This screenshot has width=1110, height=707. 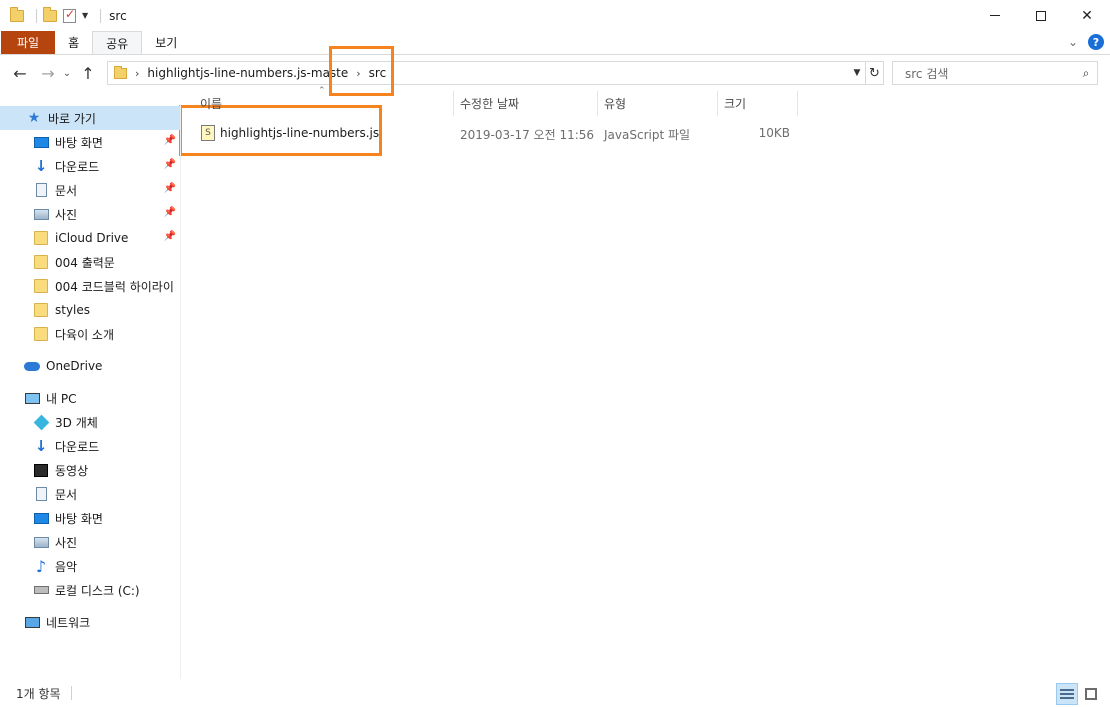 I want to click on desktop-icon, so click(x=41, y=518).